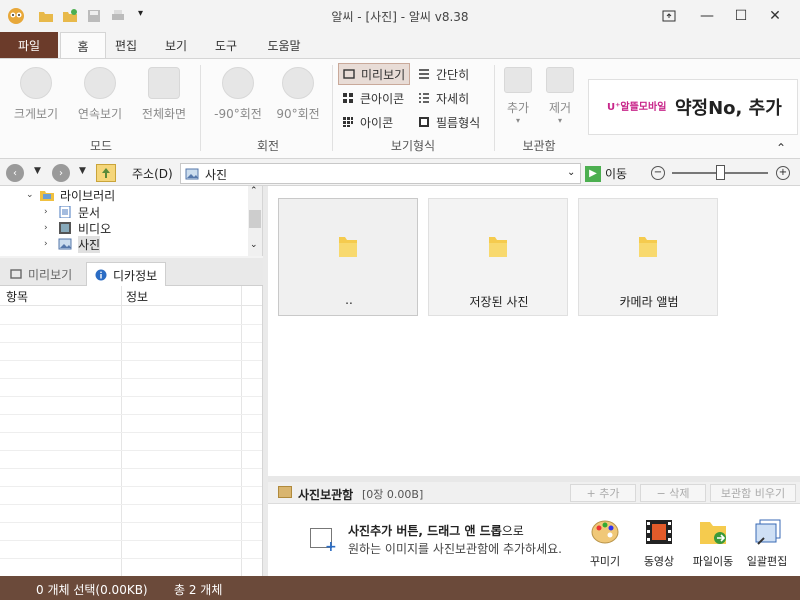  What do you see at coordinates (767, 561) in the screenshot?
I see `batch-edit-label: 일괄편집` at bounding box center [767, 561].